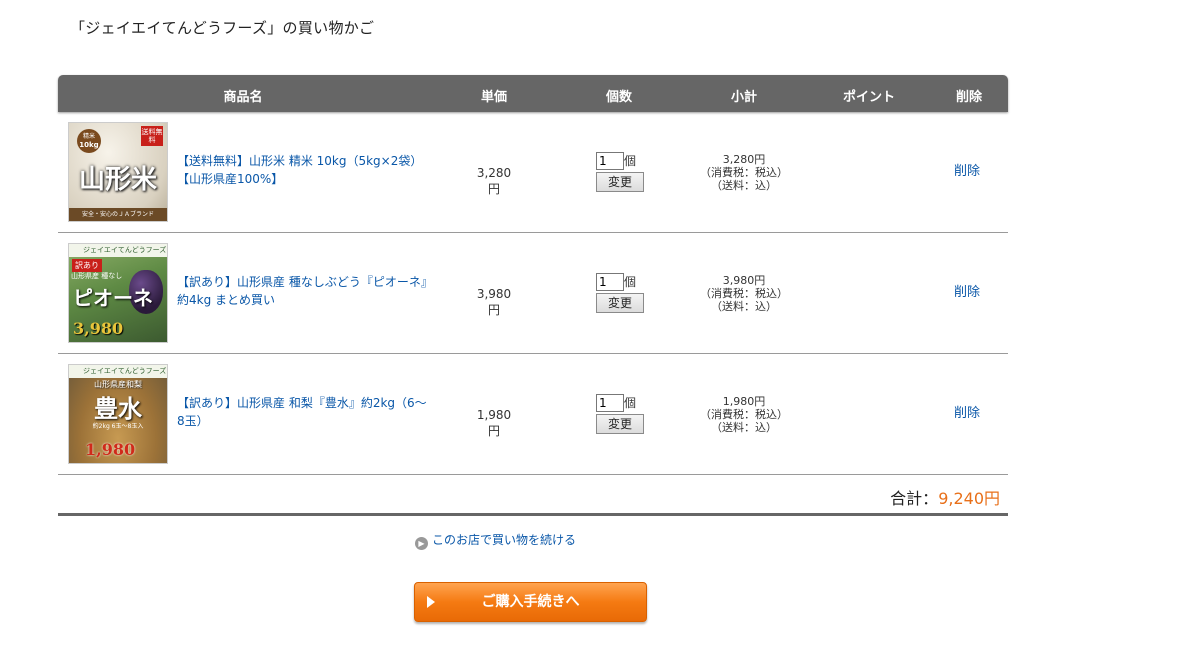  What do you see at coordinates (869, 97) in the screenshot?
I see `header-points: ポイント` at bounding box center [869, 97].